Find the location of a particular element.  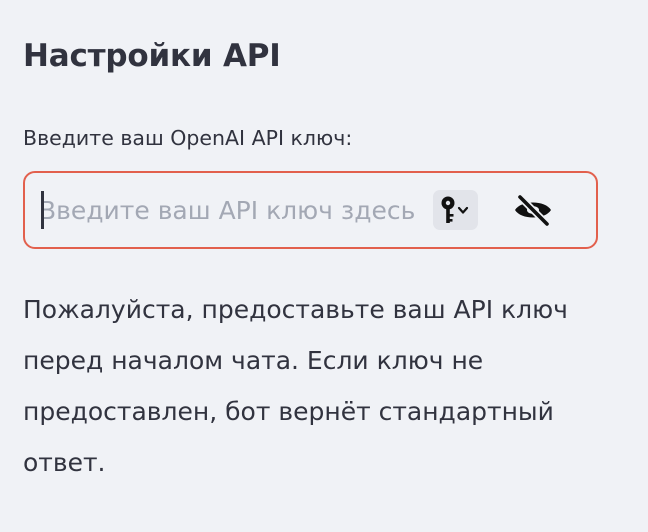

api-settings-heading: Настройки API is located at coordinates (152, 56).